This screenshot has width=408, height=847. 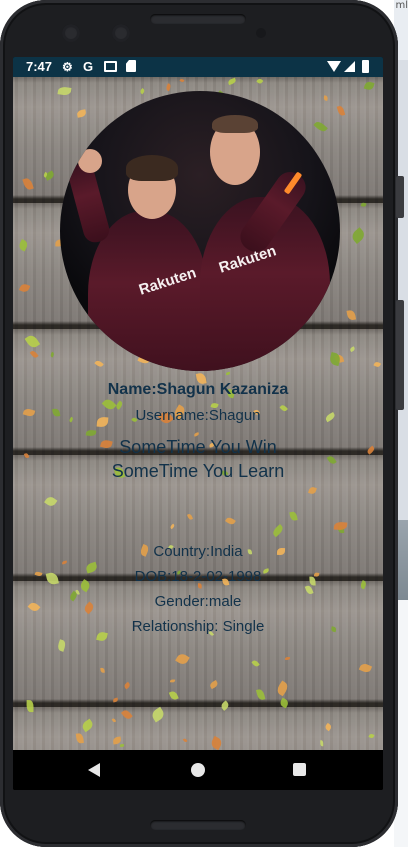 What do you see at coordinates (198, 825) in the screenshot?
I see `bottom-speaker` at bounding box center [198, 825].